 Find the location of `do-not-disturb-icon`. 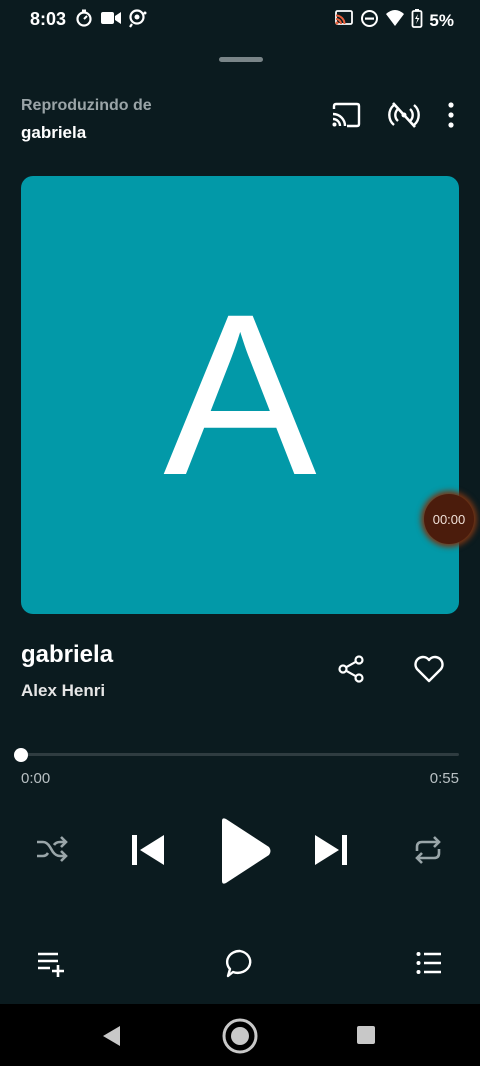

do-not-disturb-icon is located at coordinates (369, 21).